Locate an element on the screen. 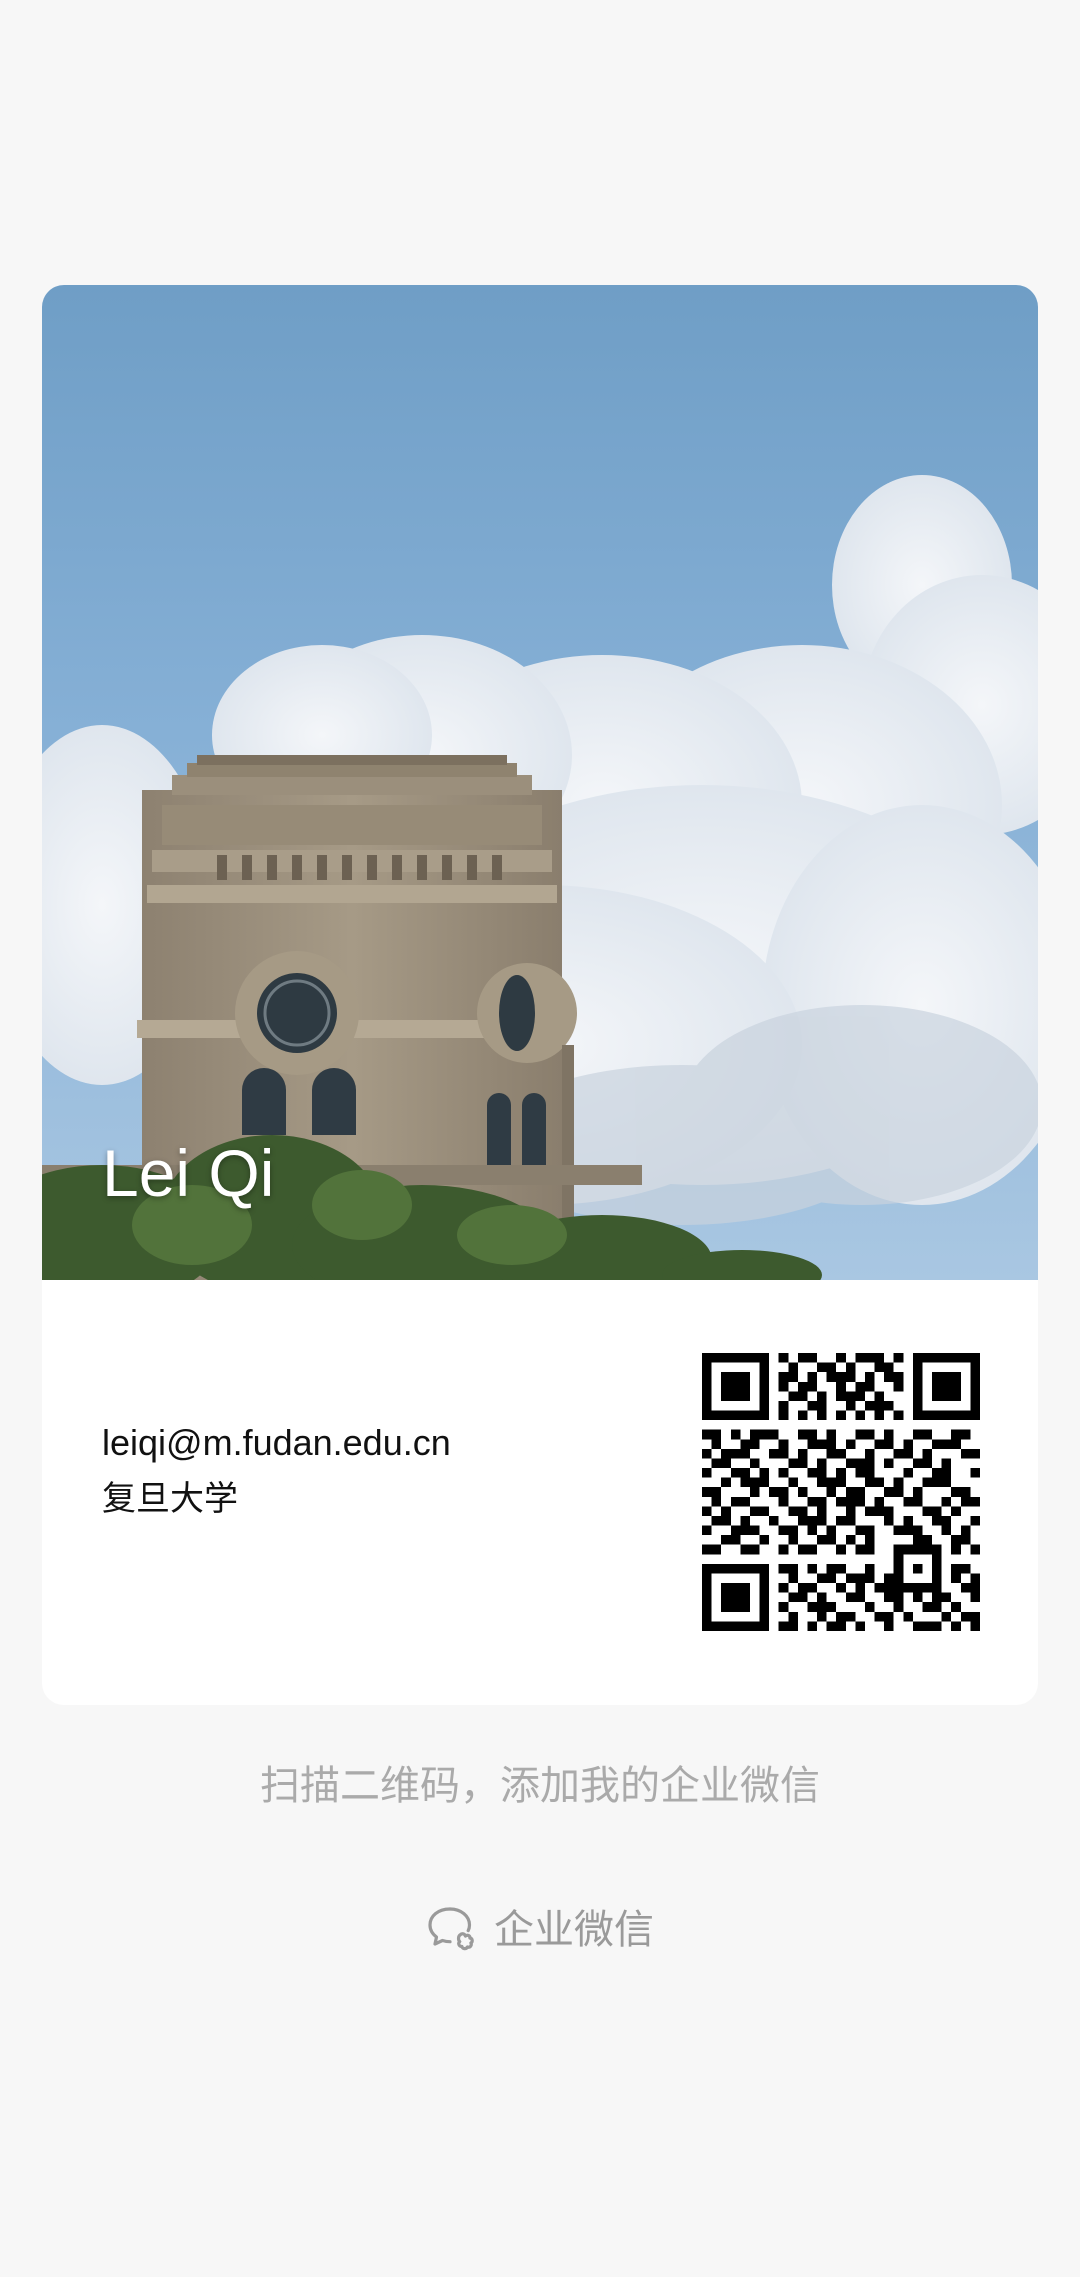 This screenshot has height=2277, width=1080. qr-code is located at coordinates (841, 1492).